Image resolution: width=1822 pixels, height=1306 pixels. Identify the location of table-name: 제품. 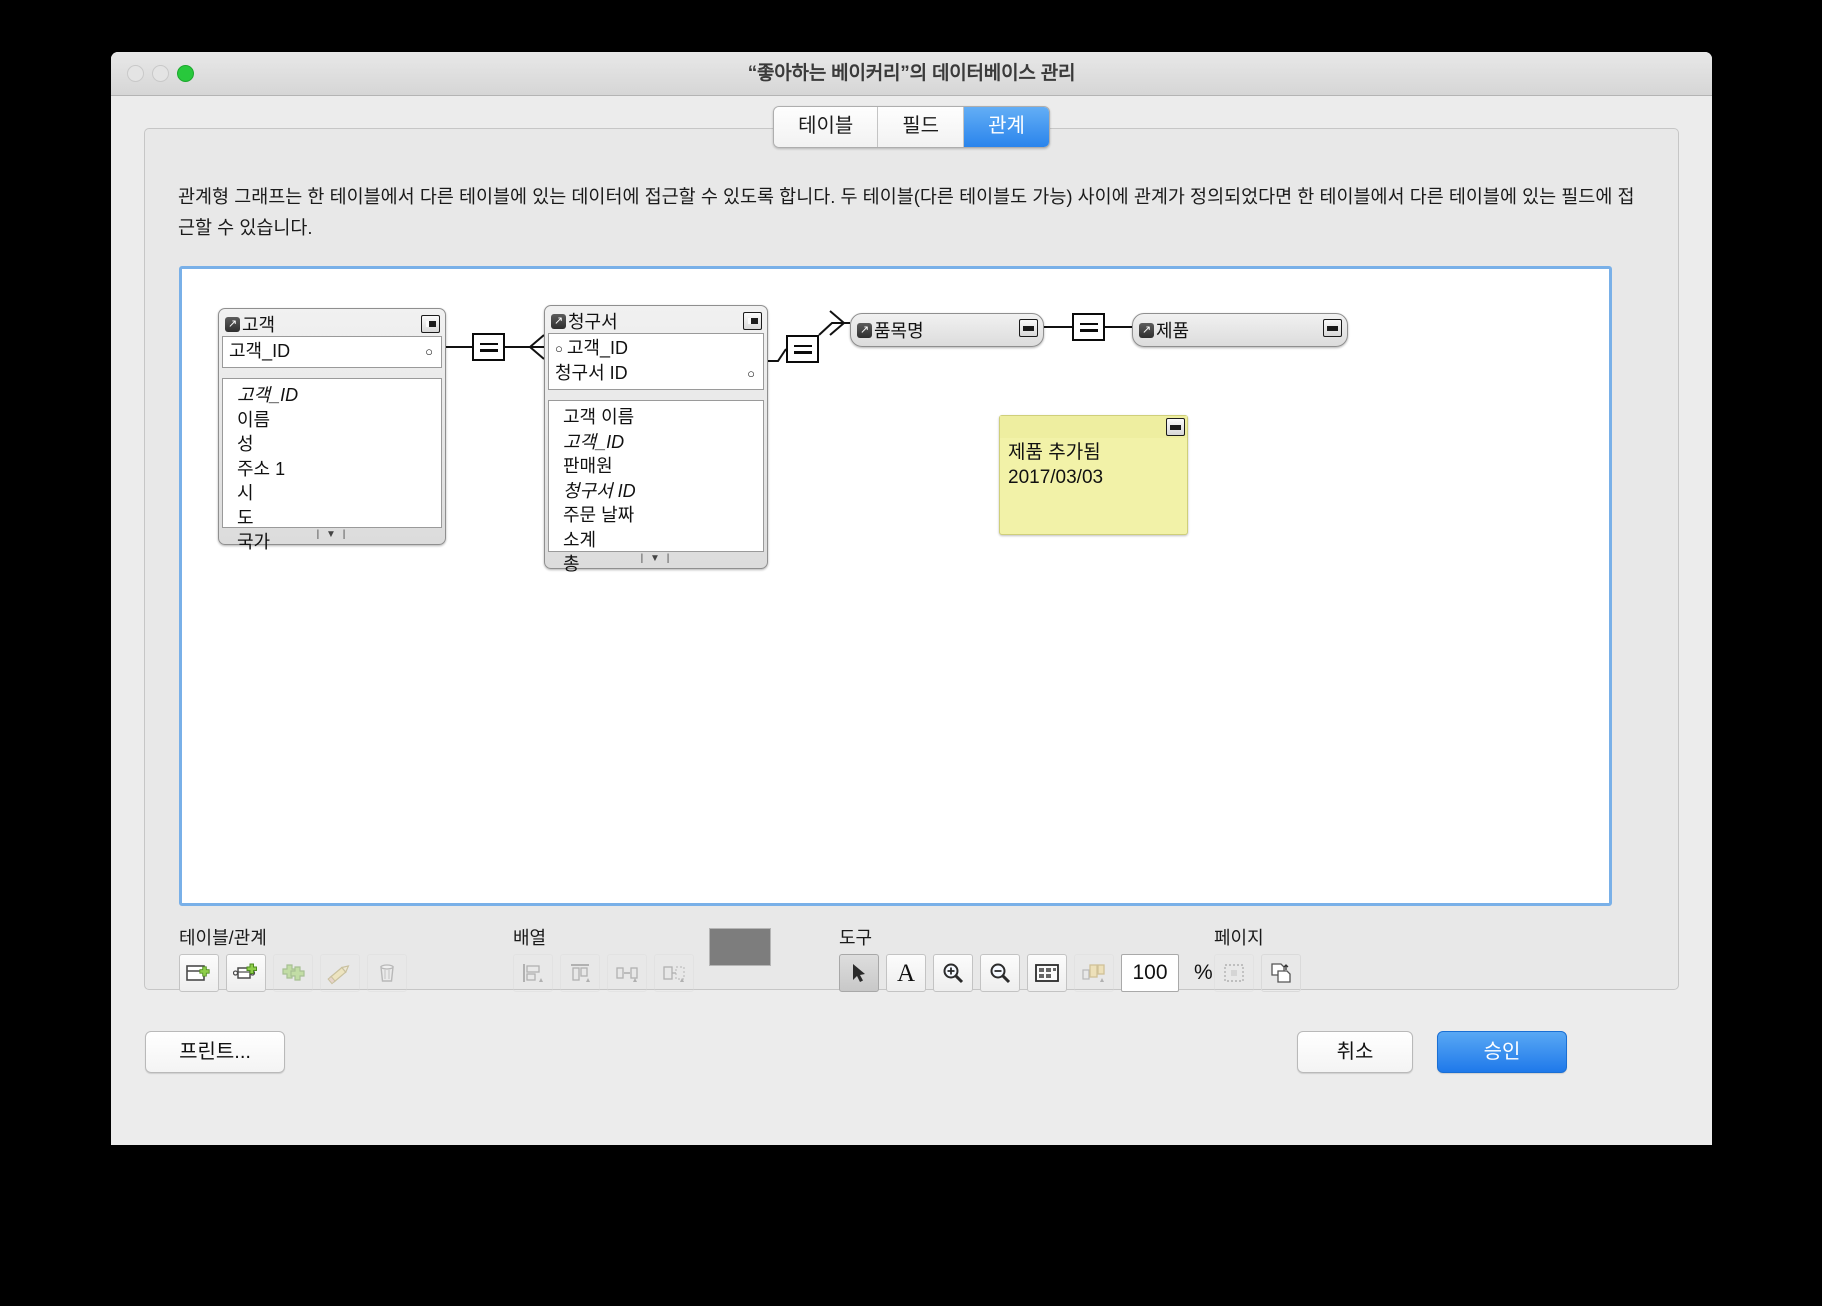
(1173, 331).